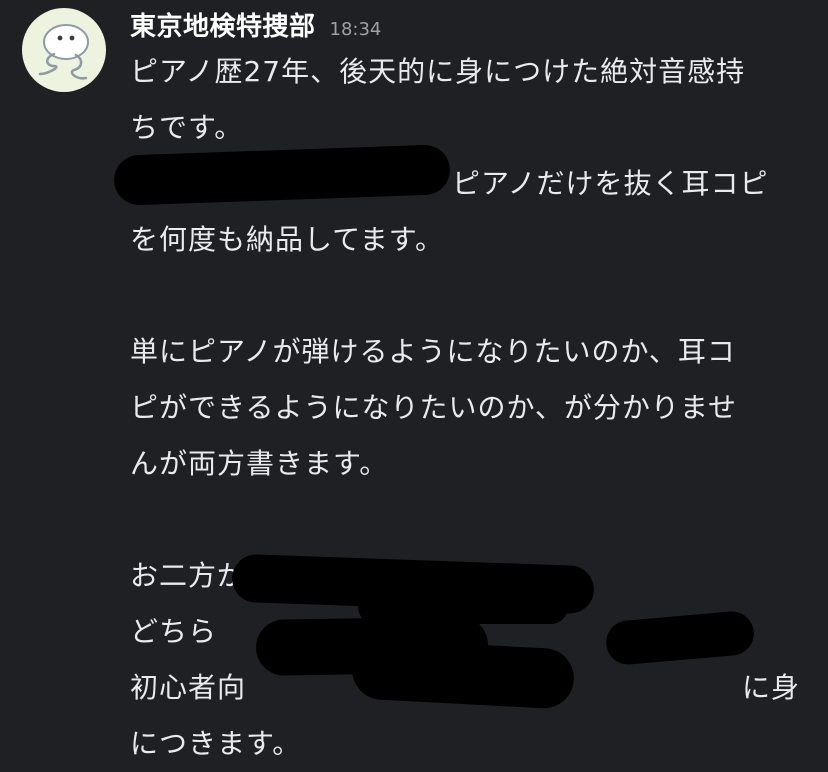 The image size is (828, 772). I want to click on message-fragment: に身, so click(771, 687).